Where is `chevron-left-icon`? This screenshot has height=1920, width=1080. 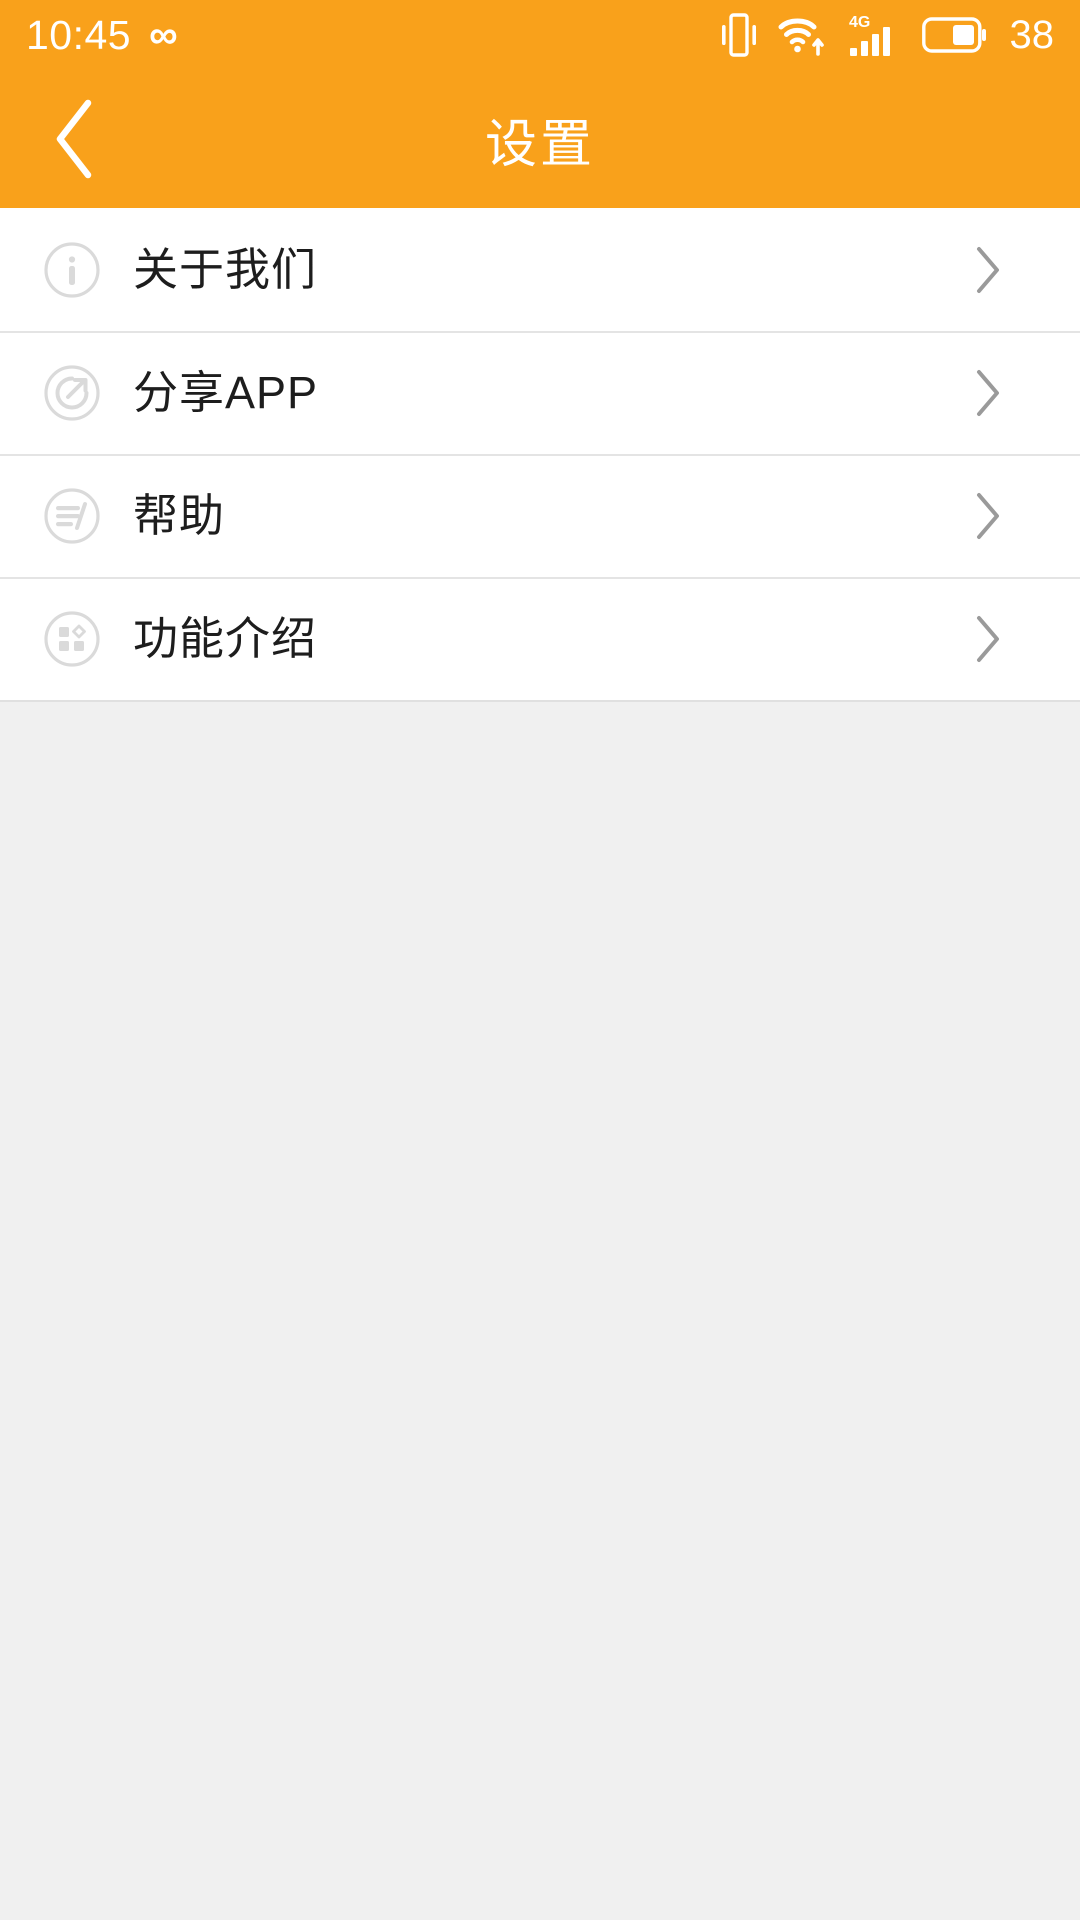
chevron-left-icon is located at coordinates (75, 139).